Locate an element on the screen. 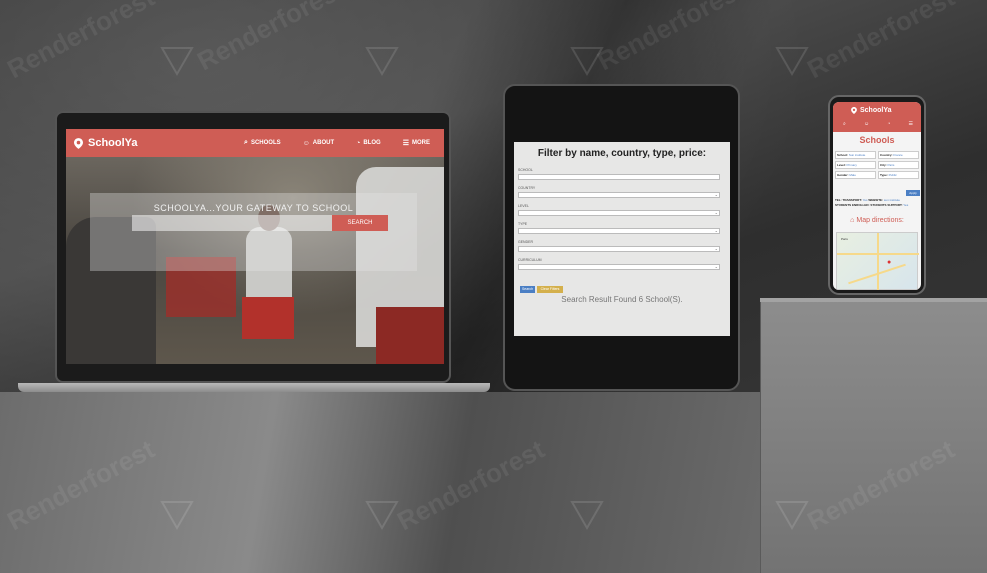 The width and height of the screenshot is (987, 573). filter-curriculum-select: ⌄ is located at coordinates (619, 267).